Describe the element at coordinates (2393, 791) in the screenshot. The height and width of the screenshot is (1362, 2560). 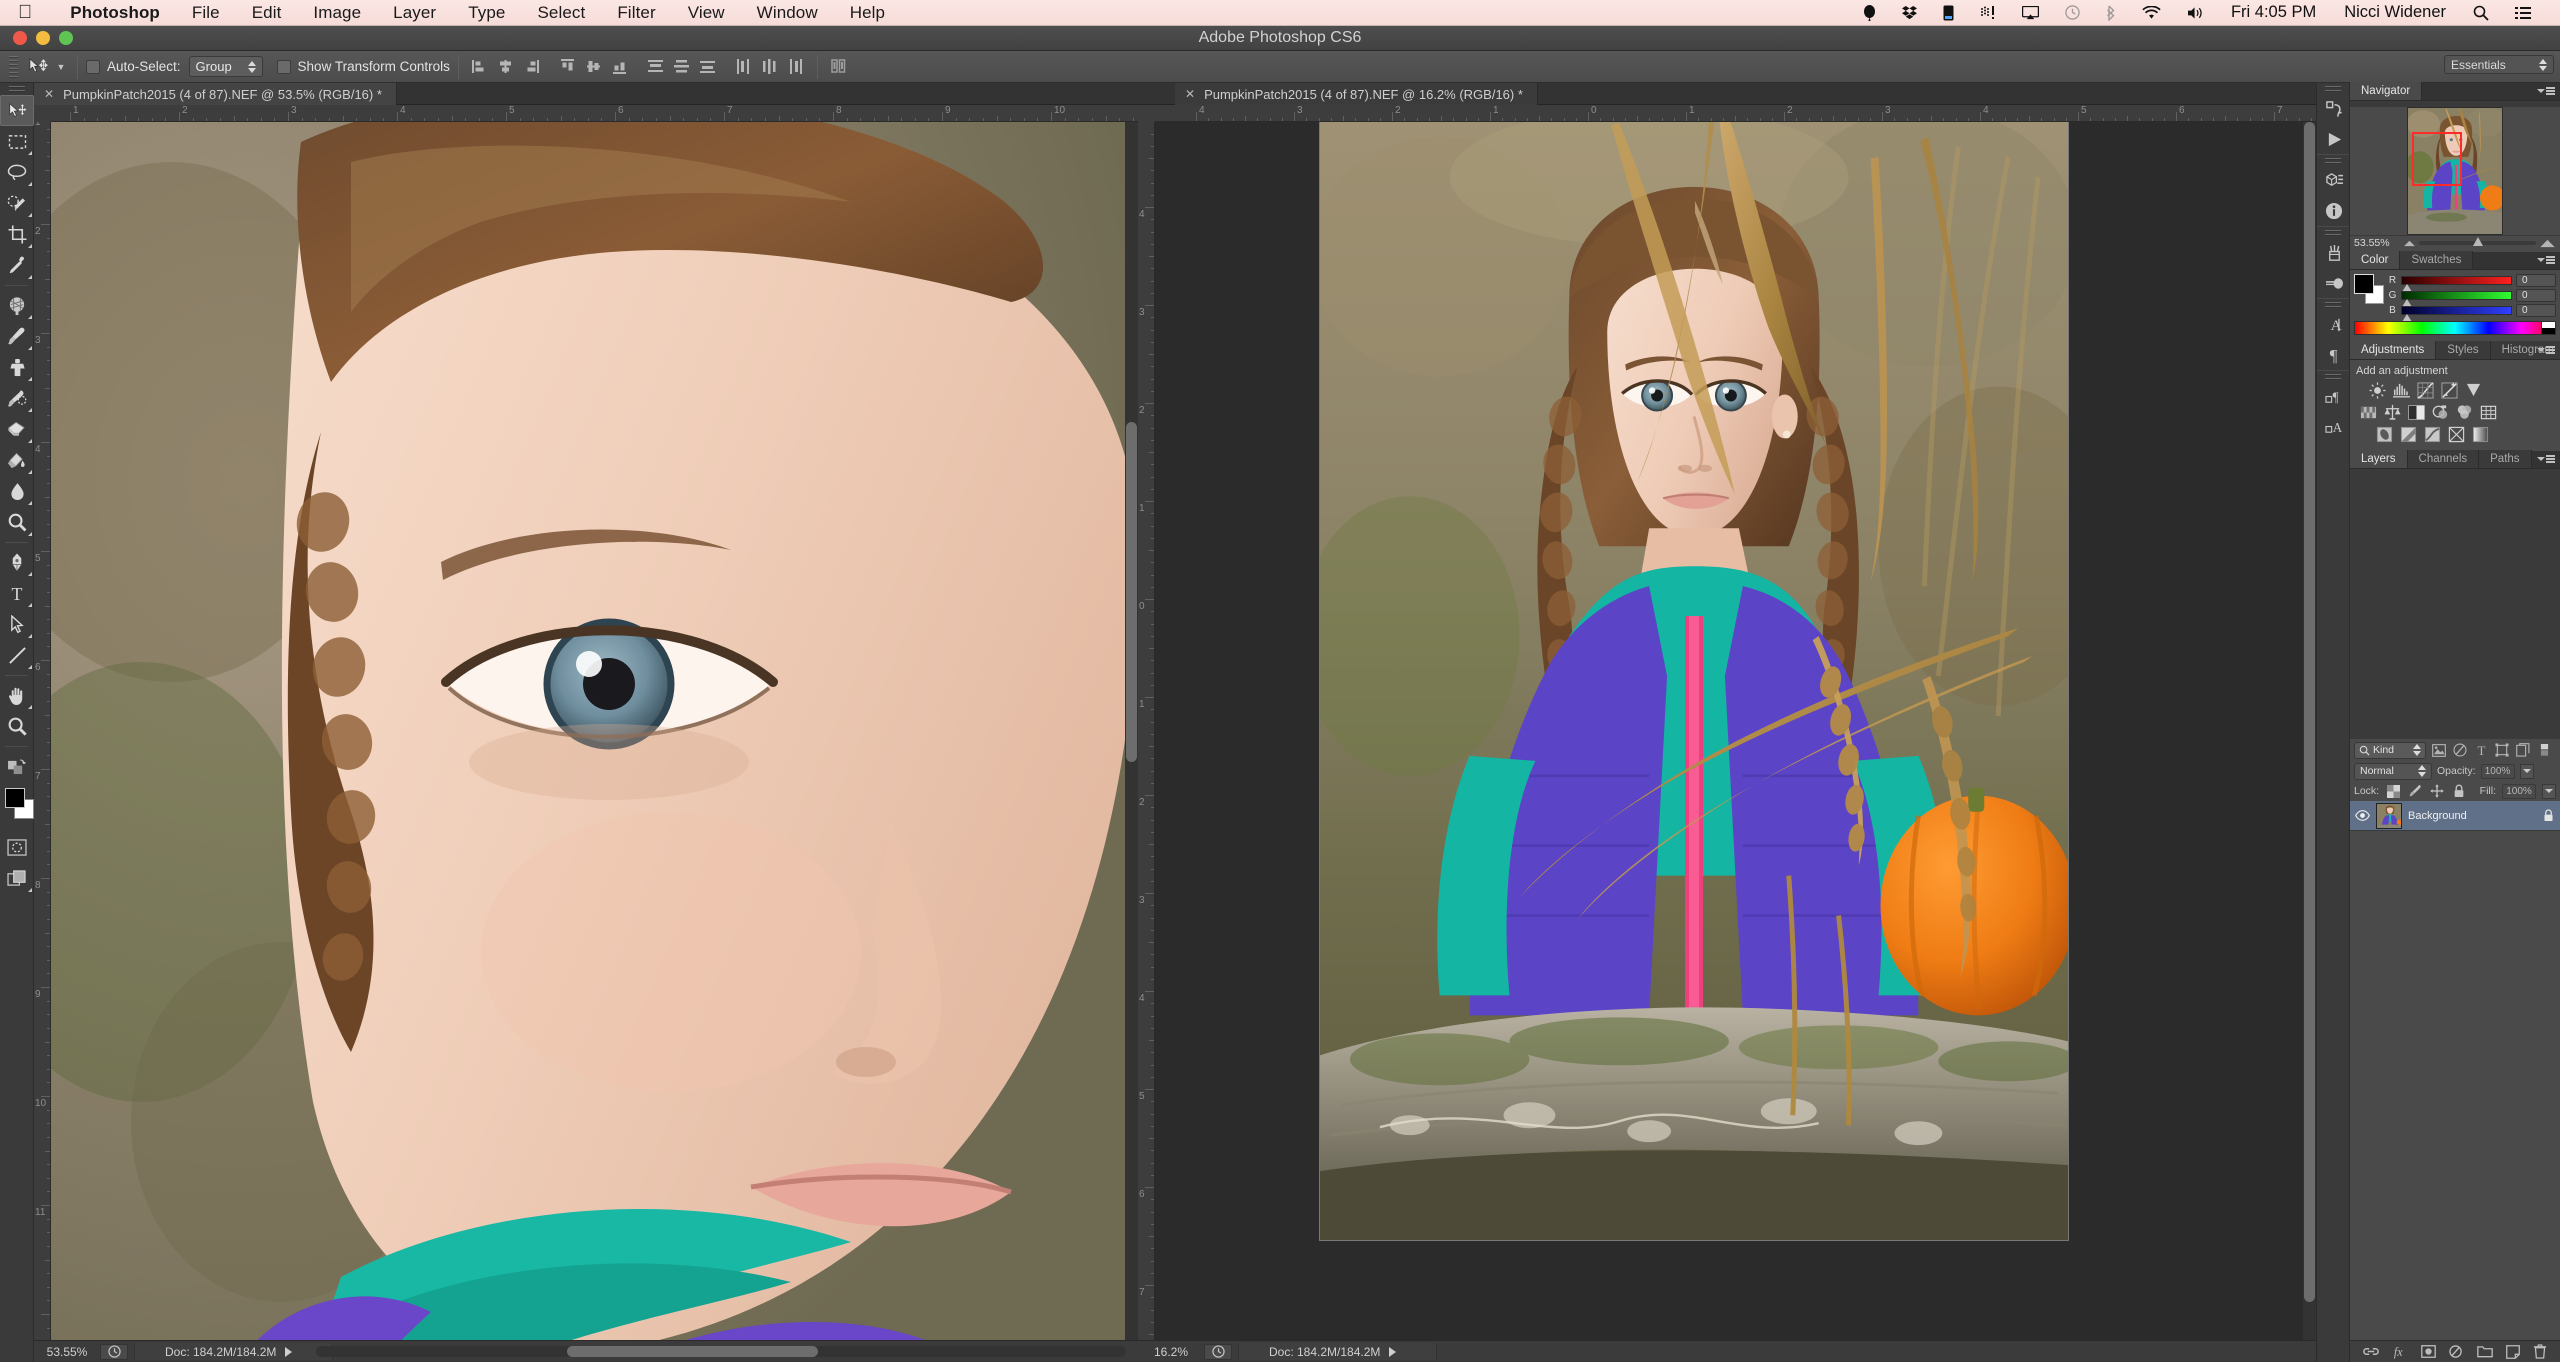
I see `lock-transparency-icon` at that location.